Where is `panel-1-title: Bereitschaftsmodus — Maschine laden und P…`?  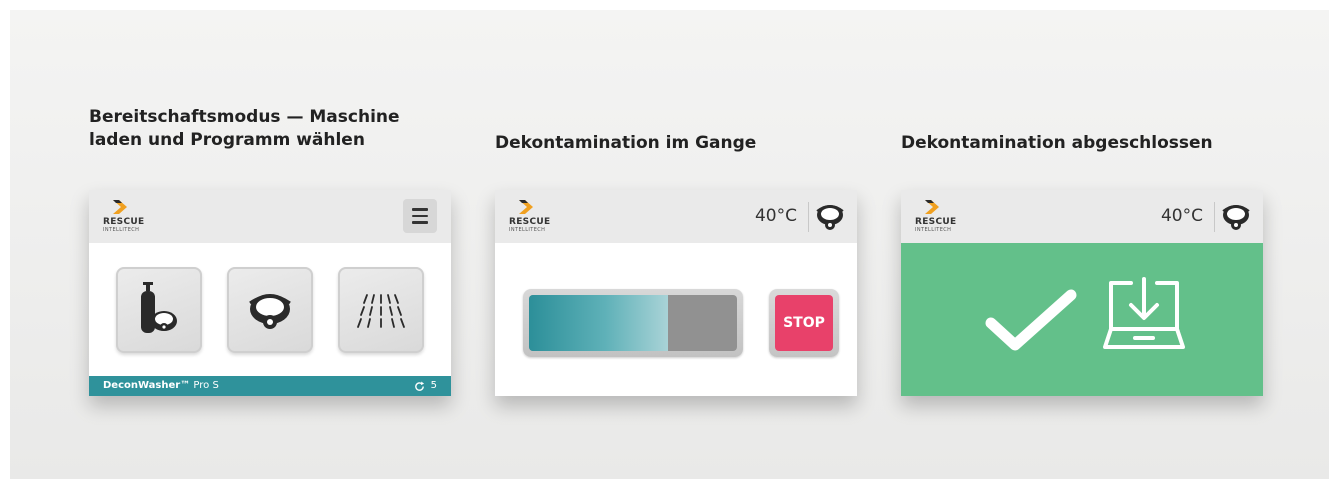 panel-1-title: Bereitschaftsmodus — Maschine laden und P… is located at coordinates (244, 129).